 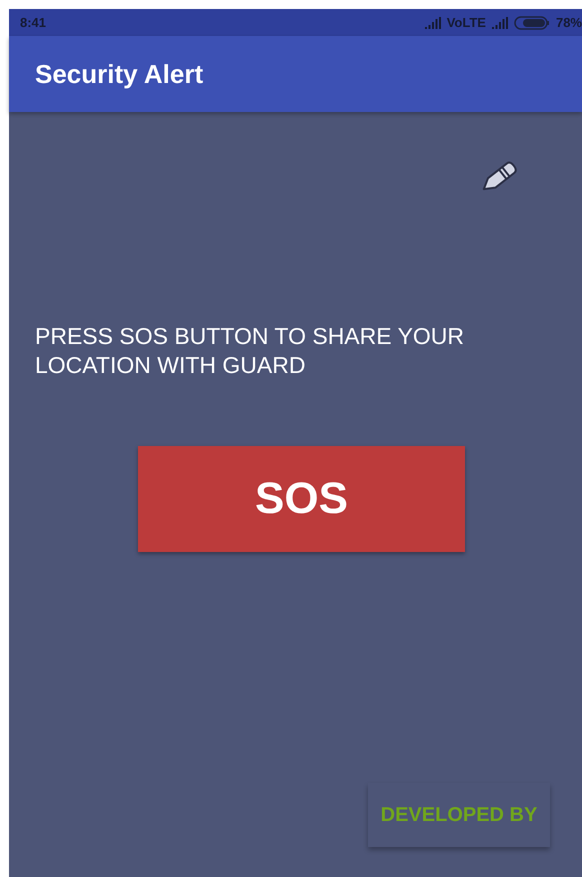 What do you see at coordinates (33, 22) in the screenshot?
I see `status-time: 8:41` at bounding box center [33, 22].